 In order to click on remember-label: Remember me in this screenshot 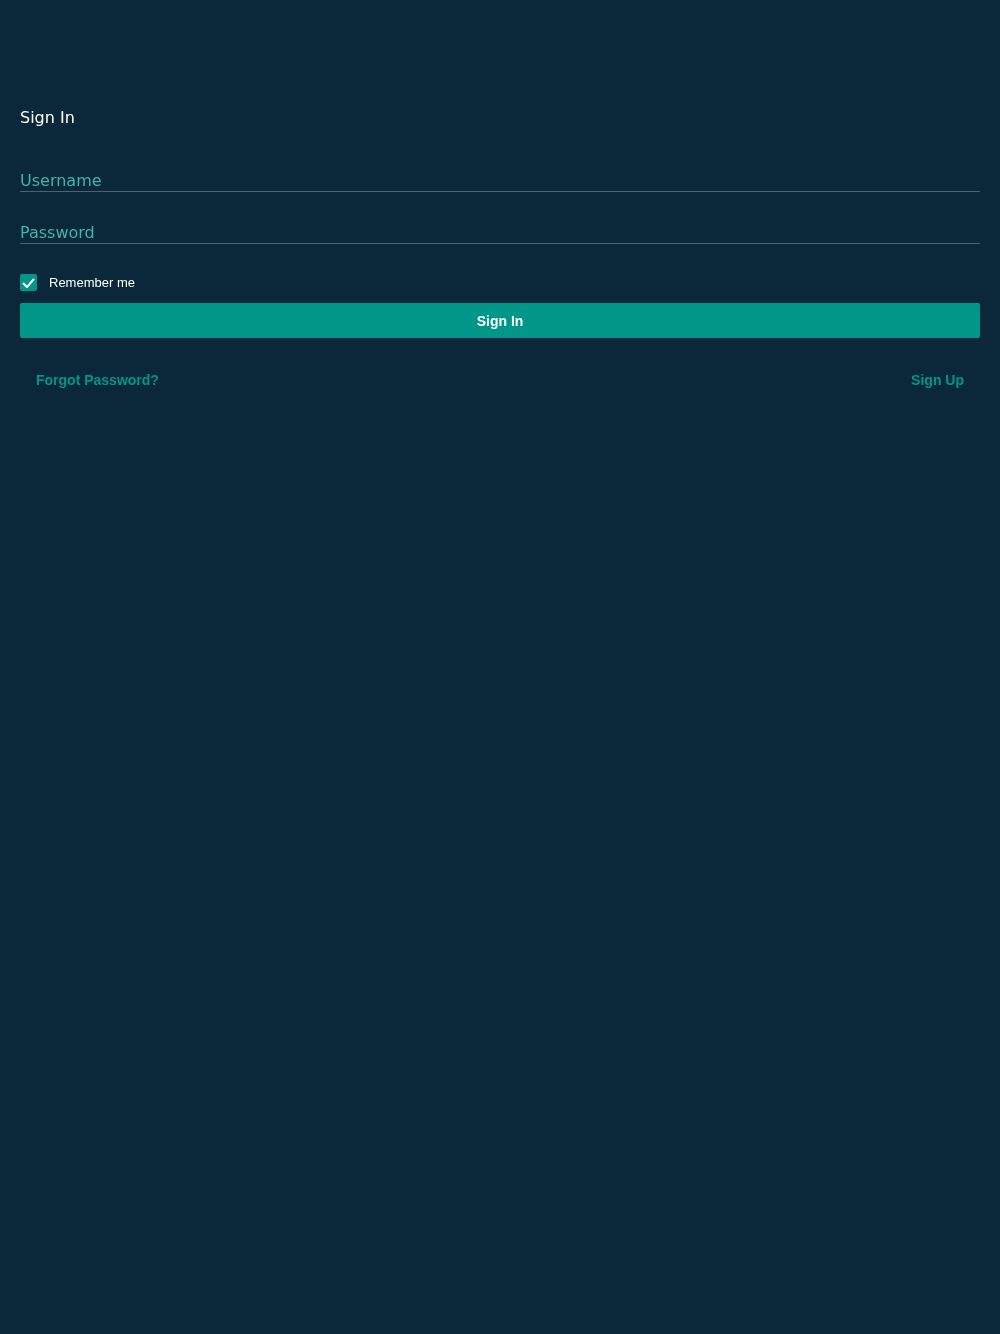, I will do `click(92, 282)`.